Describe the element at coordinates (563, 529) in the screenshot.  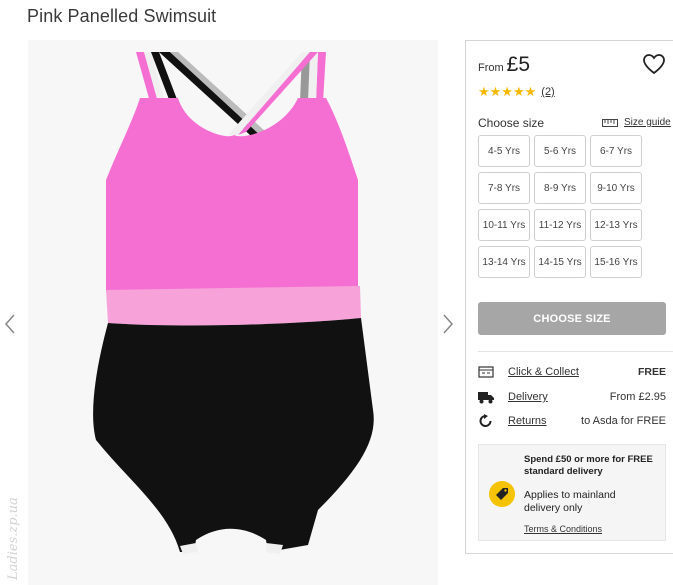
I see `terms-conditions-link: Terms & Conditions` at that location.